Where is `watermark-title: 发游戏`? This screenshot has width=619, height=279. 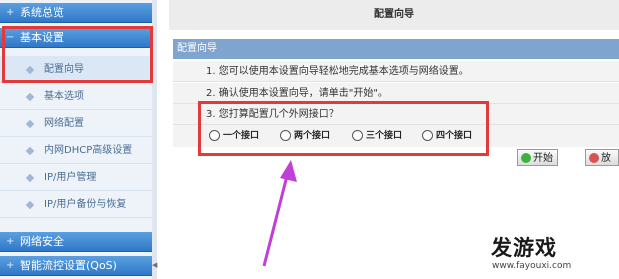 watermark-title: 发游戏 is located at coordinates (524, 248).